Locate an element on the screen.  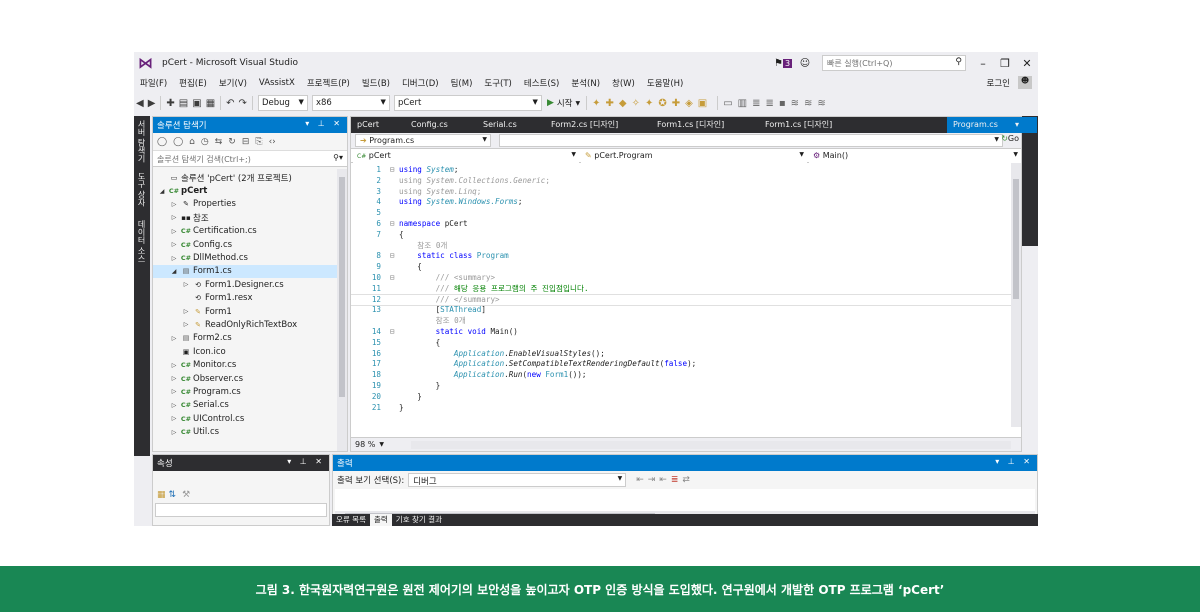
bottom-tab: 출력 is located at coordinates (380, 520).